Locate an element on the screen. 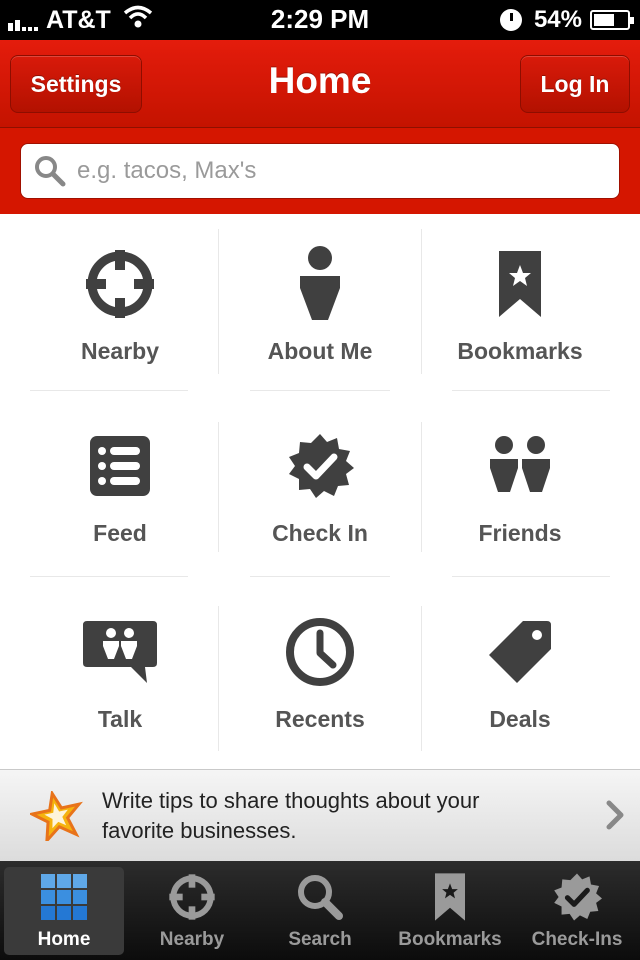 This screenshot has height=960, width=640. grid-item-nearby: Nearby is located at coordinates (120, 304).